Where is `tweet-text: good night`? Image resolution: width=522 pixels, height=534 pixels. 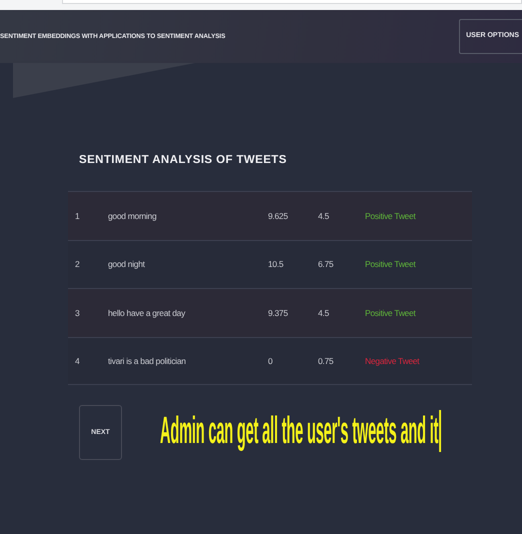 tweet-text: good night is located at coordinates (126, 264).